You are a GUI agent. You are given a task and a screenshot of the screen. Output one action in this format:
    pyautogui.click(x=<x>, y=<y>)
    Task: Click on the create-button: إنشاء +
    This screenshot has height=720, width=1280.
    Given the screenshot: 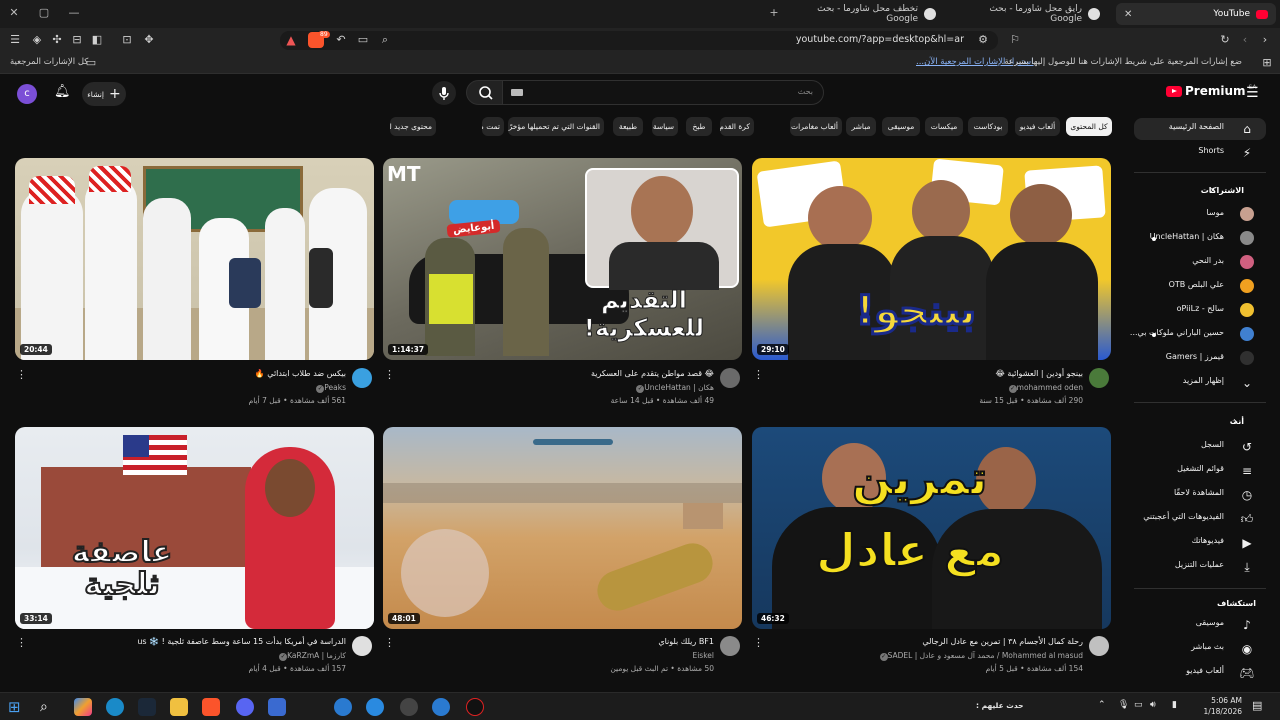 What is the action you would take?
    pyautogui.click(x=104, y=94)
    